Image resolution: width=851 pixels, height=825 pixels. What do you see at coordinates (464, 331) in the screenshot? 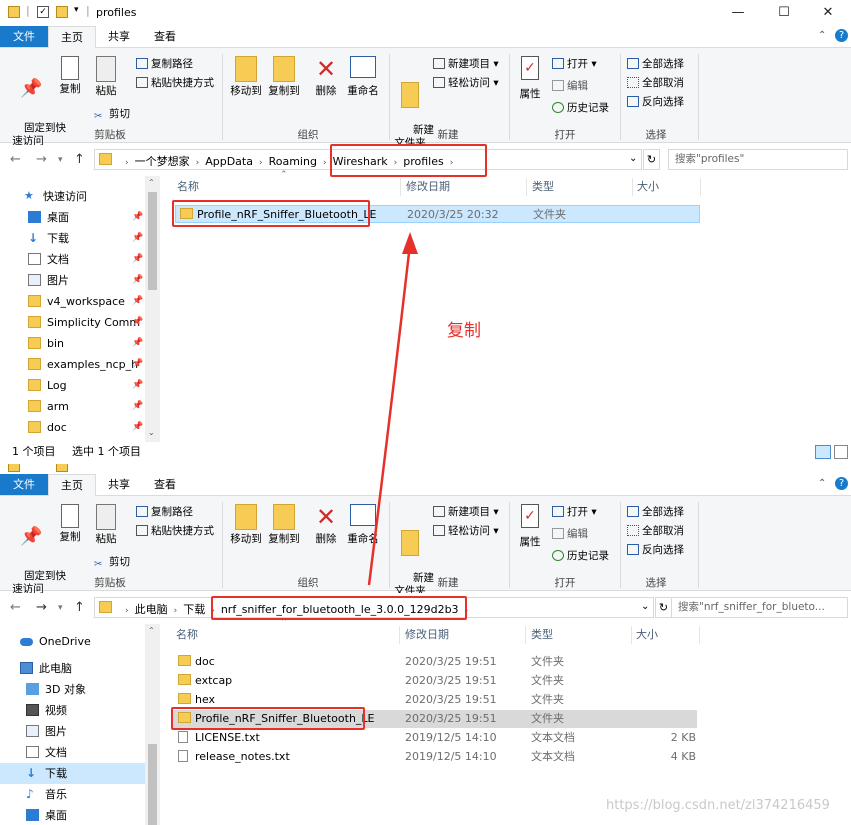
I see `annotation-label: 复制` at bounding box center [464, 331].